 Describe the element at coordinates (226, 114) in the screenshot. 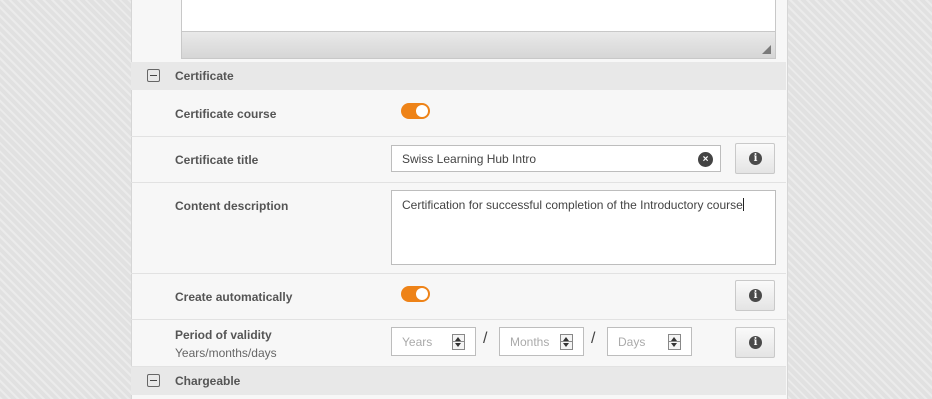

I see `field-label: Certificate course` at that location.